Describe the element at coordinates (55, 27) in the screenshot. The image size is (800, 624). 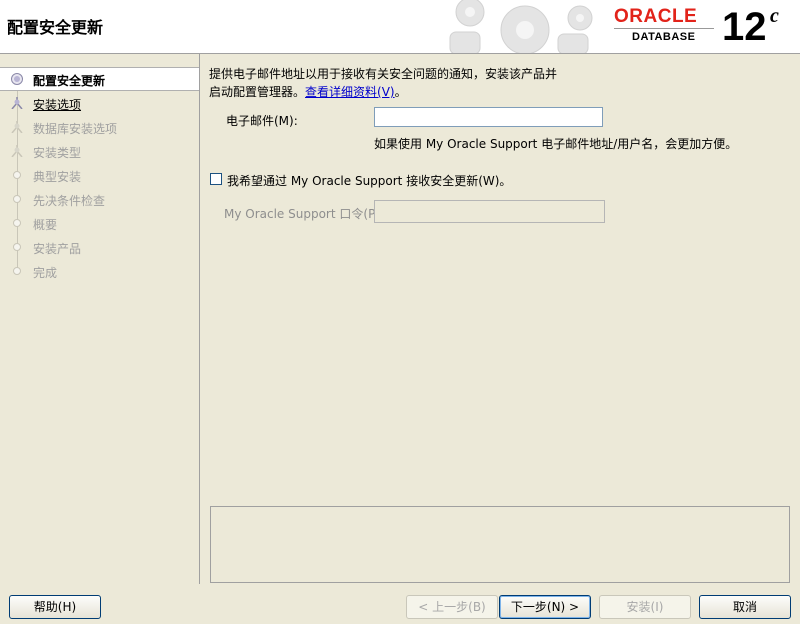
I see `page-title: 配置安全更新` at that location.